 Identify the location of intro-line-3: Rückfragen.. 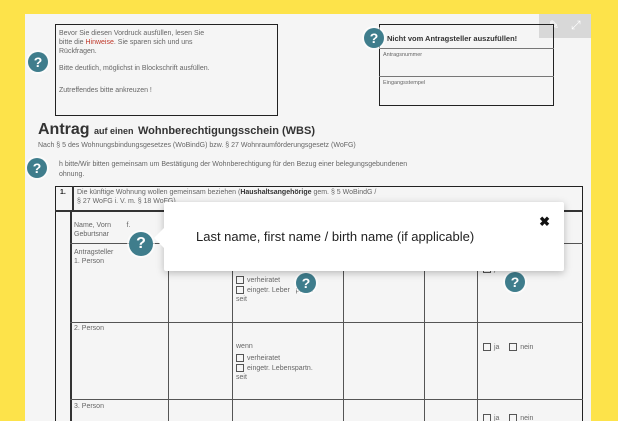
(78, 51).